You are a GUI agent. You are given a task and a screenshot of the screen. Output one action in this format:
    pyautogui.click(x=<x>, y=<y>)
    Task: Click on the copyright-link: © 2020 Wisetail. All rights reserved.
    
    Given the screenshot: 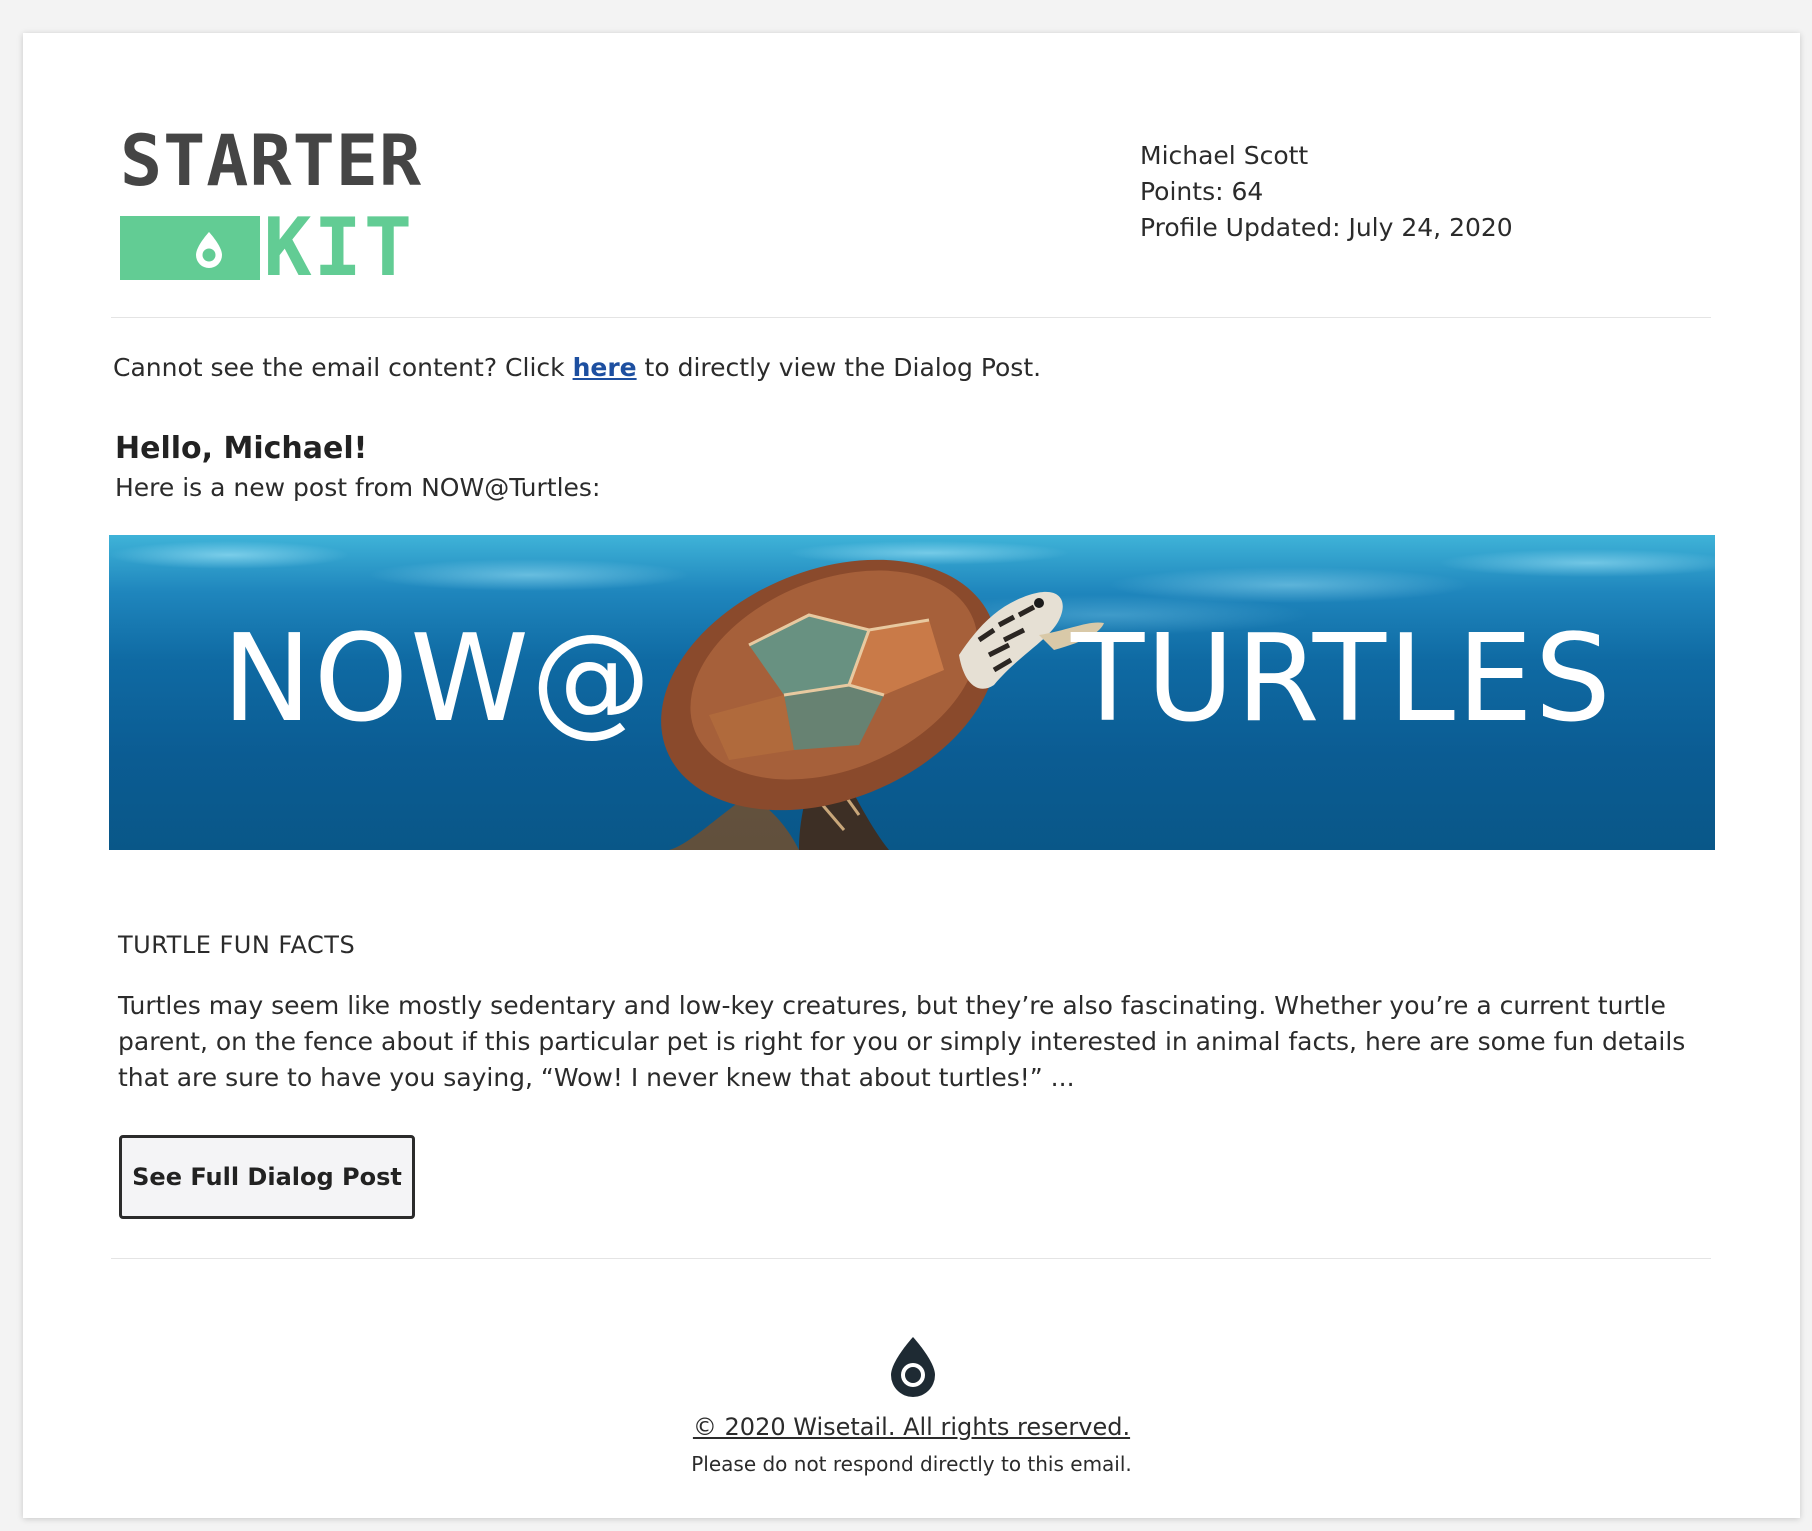 What is the action you would take?
    pyautogui.click(x=911, y=1427)
    